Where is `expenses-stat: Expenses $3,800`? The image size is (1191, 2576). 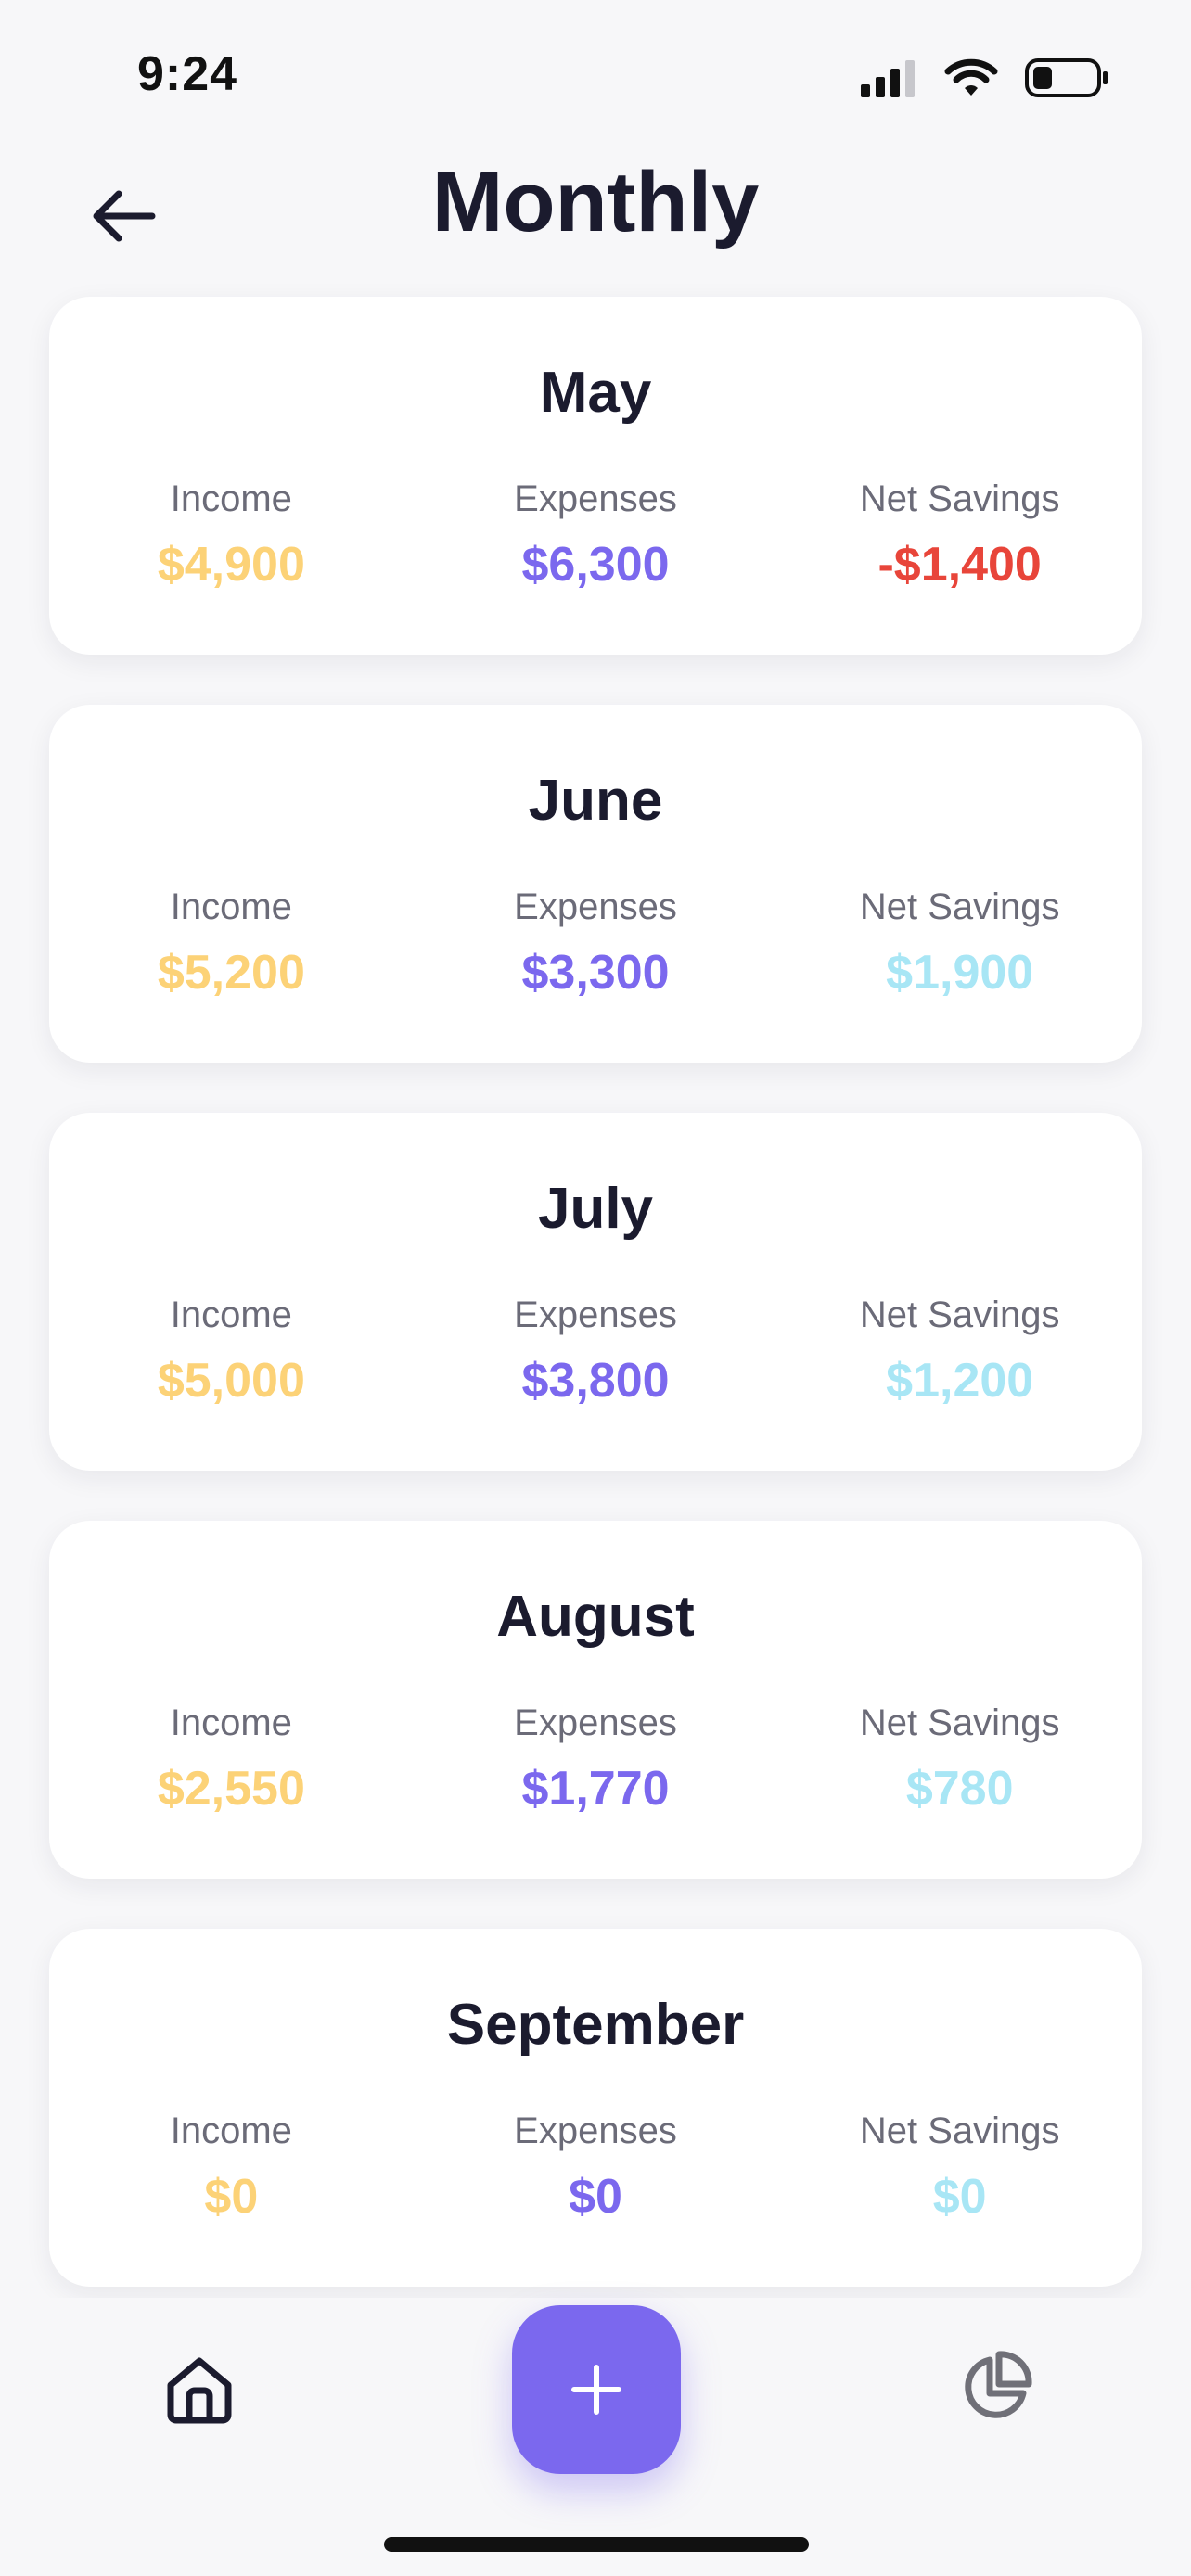 expenses-stat: Expenses $3,800 is located at coordinates (596, 1351).